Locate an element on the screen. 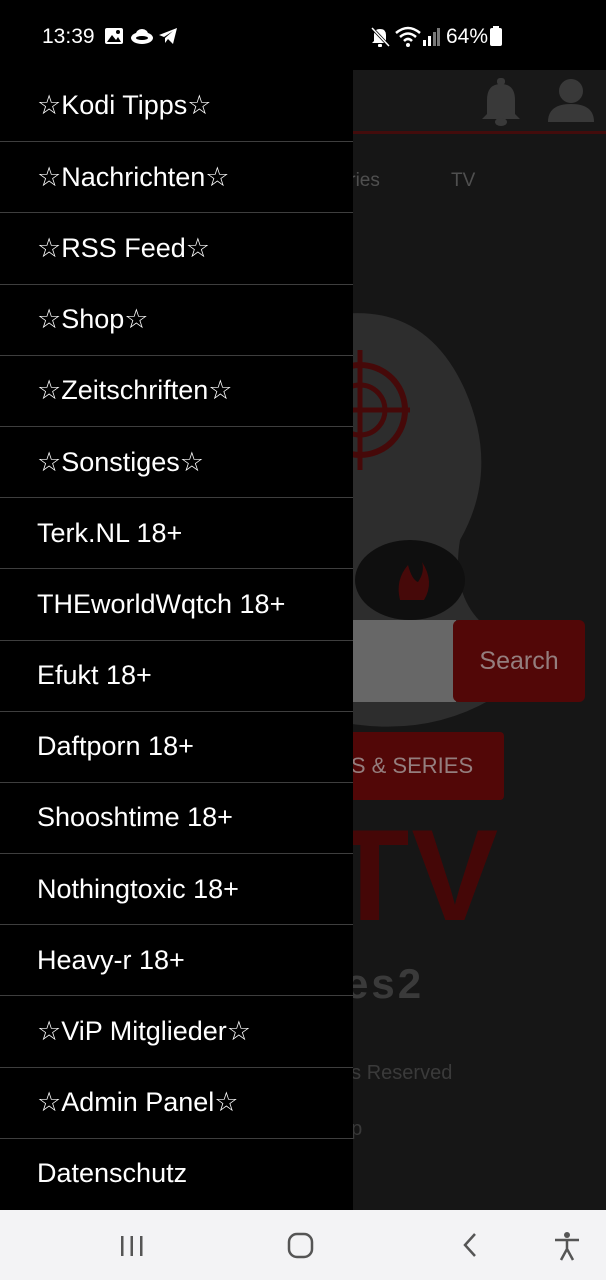 Image resolution: width=606 pixels, height=1280 pixels. wifi-icon is located at coordinates (408, 39).